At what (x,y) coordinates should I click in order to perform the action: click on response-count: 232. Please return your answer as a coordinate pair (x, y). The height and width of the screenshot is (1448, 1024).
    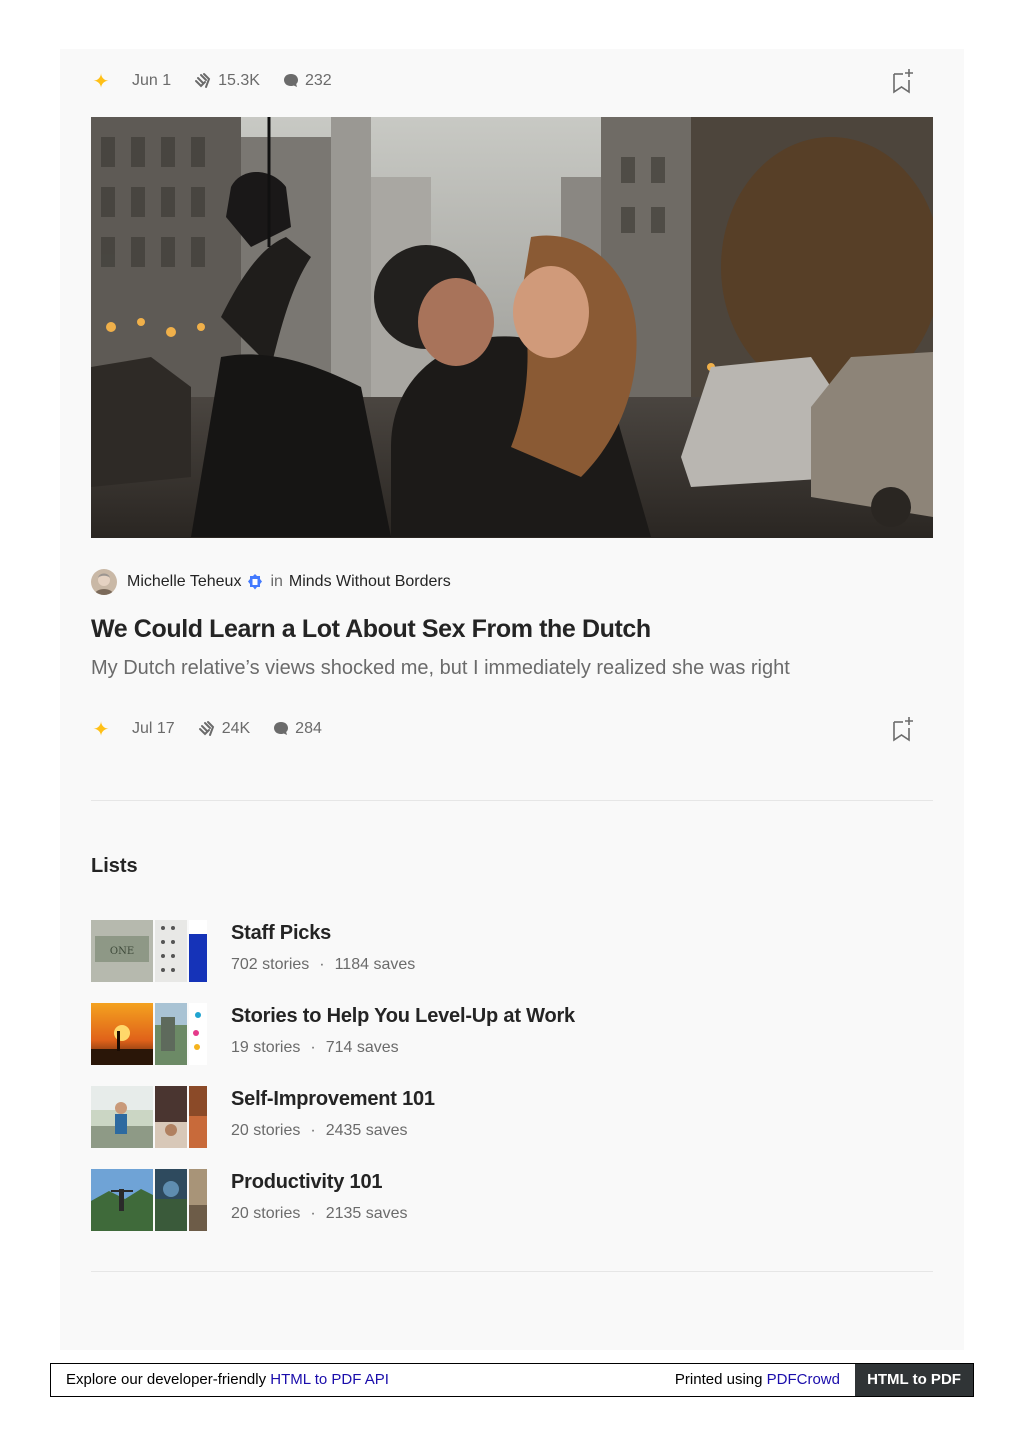
    Looking at the image, I should click on (307, 81).